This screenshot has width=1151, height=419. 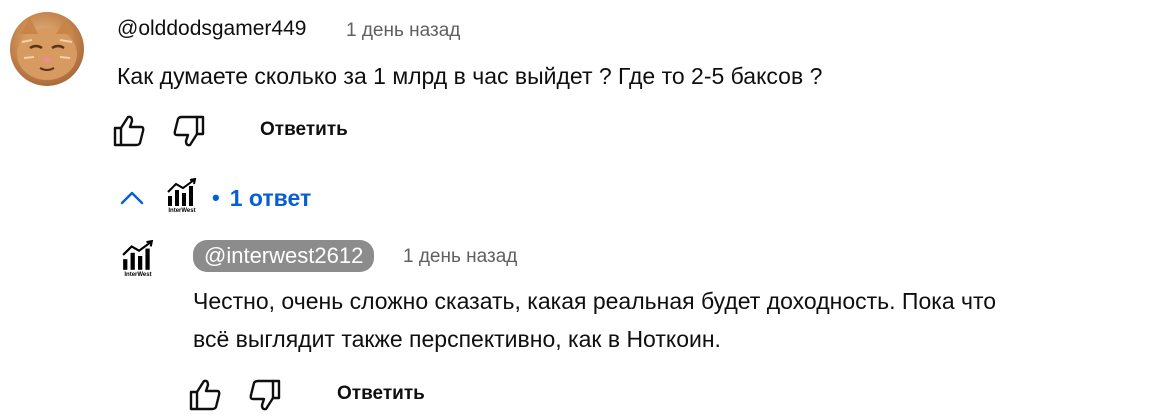 I want to click on reply-button: Ответить, so click(x=304, y=130).